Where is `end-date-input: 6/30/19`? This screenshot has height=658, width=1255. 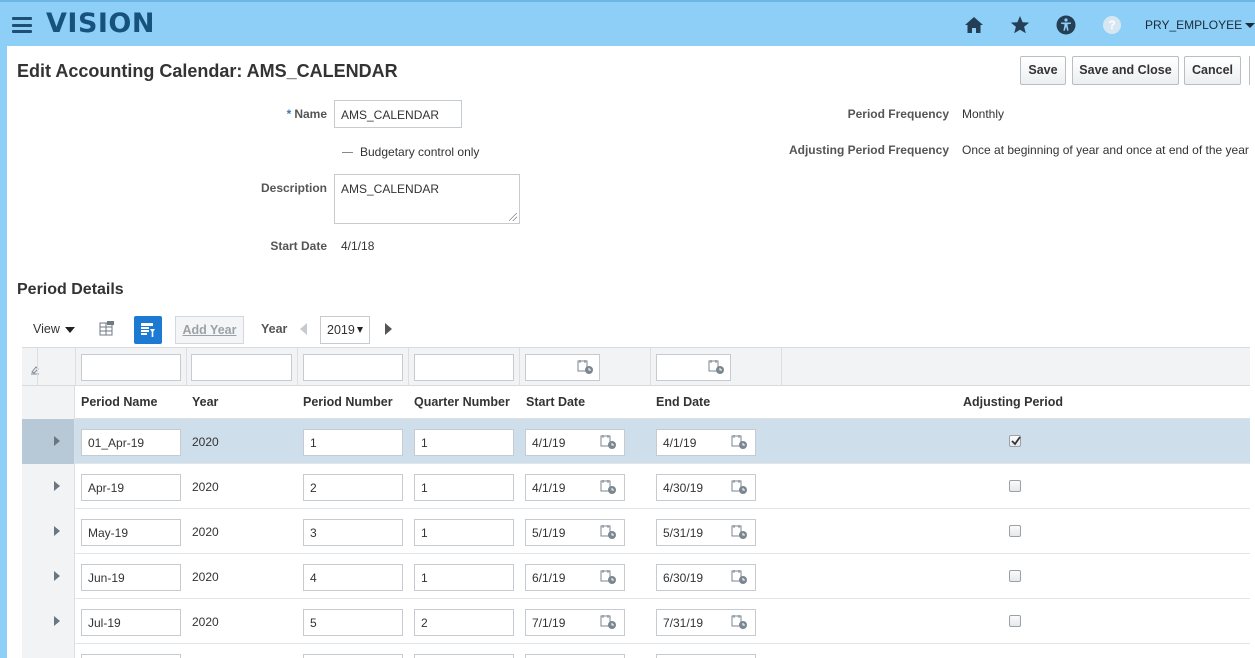 end-date-input: 6/30/19 is located at coordinates (706, 577).